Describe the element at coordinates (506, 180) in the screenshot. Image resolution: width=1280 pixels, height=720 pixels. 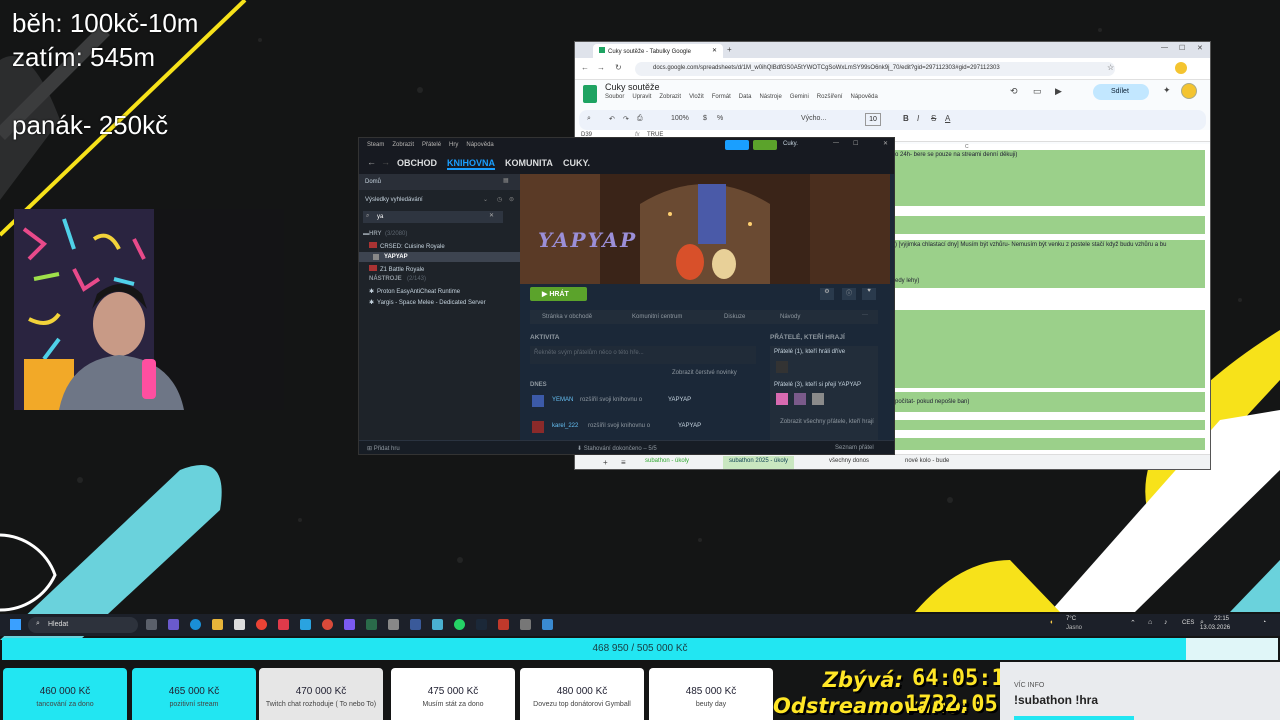
I see `grid-view-icon: ▦` at that location.